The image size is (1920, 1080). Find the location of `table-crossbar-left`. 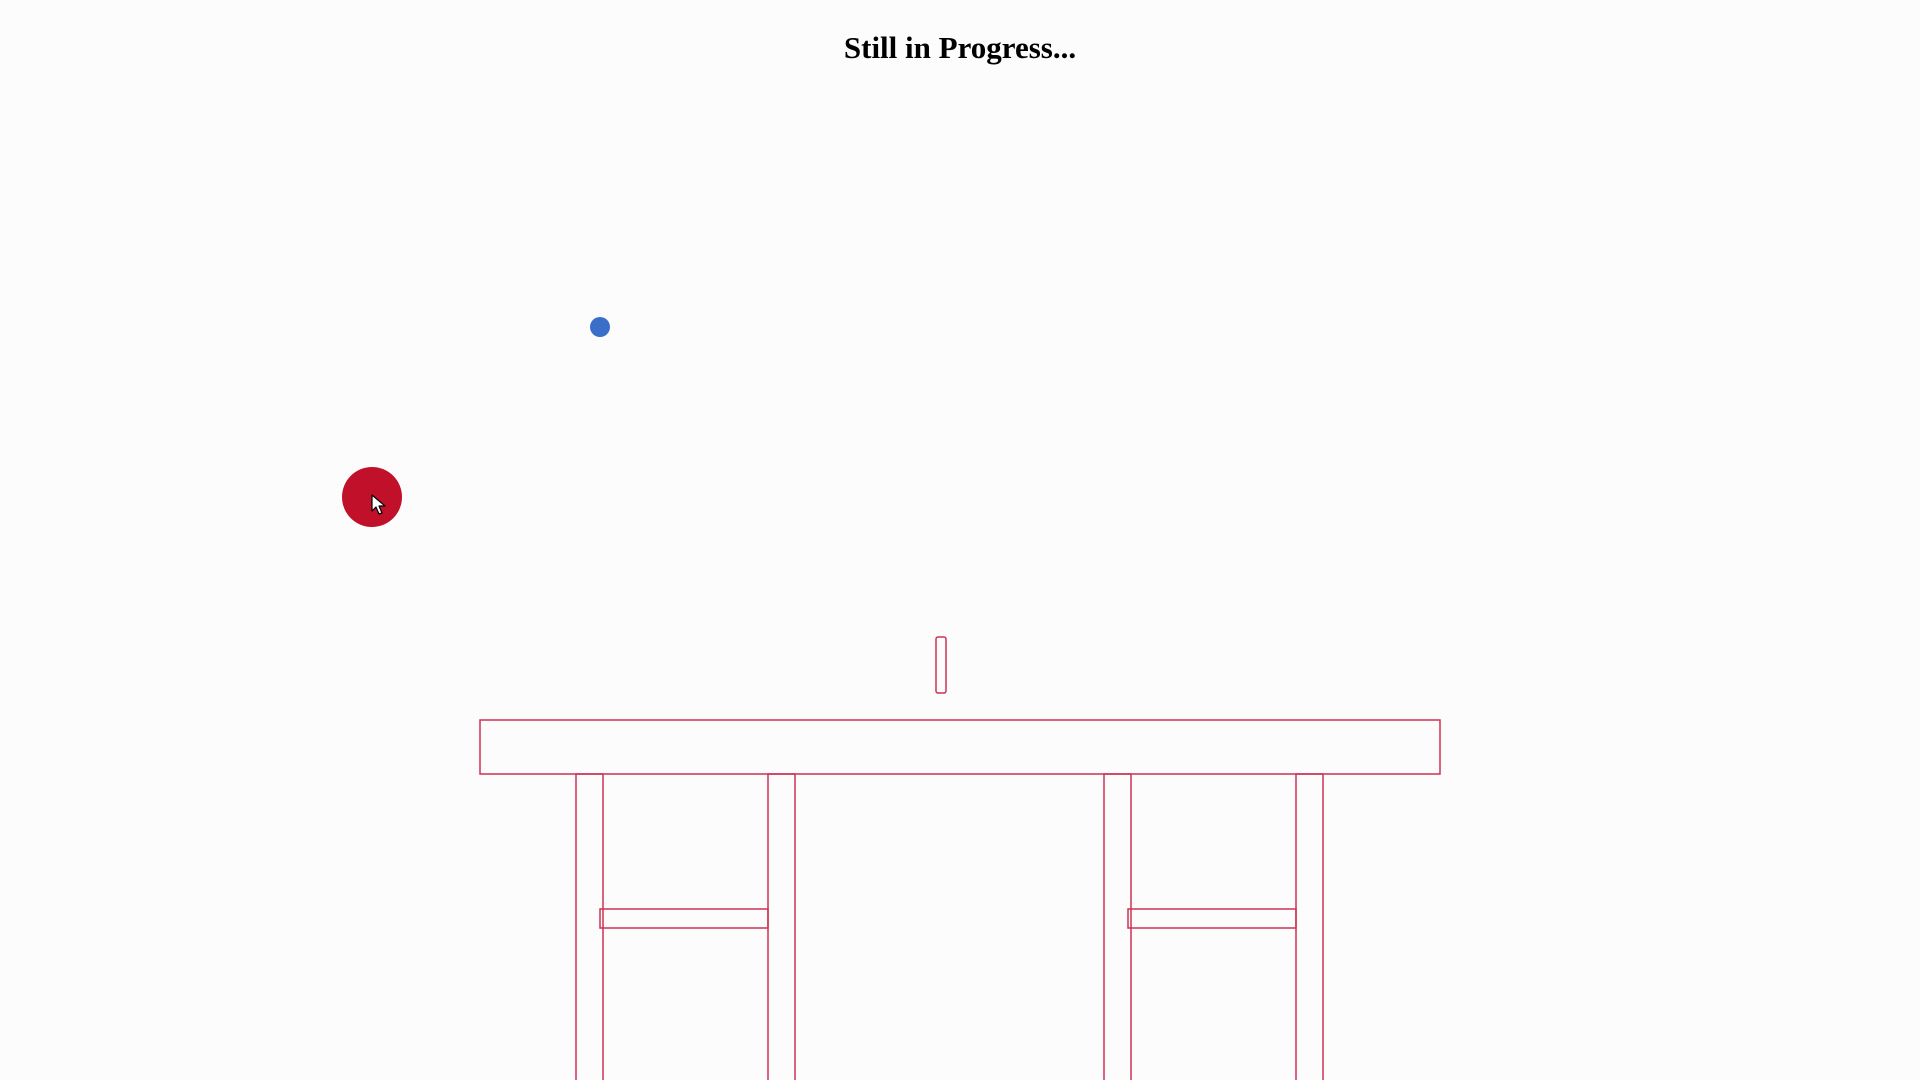

table-crossbar-left is located at coordinates (684, 918).